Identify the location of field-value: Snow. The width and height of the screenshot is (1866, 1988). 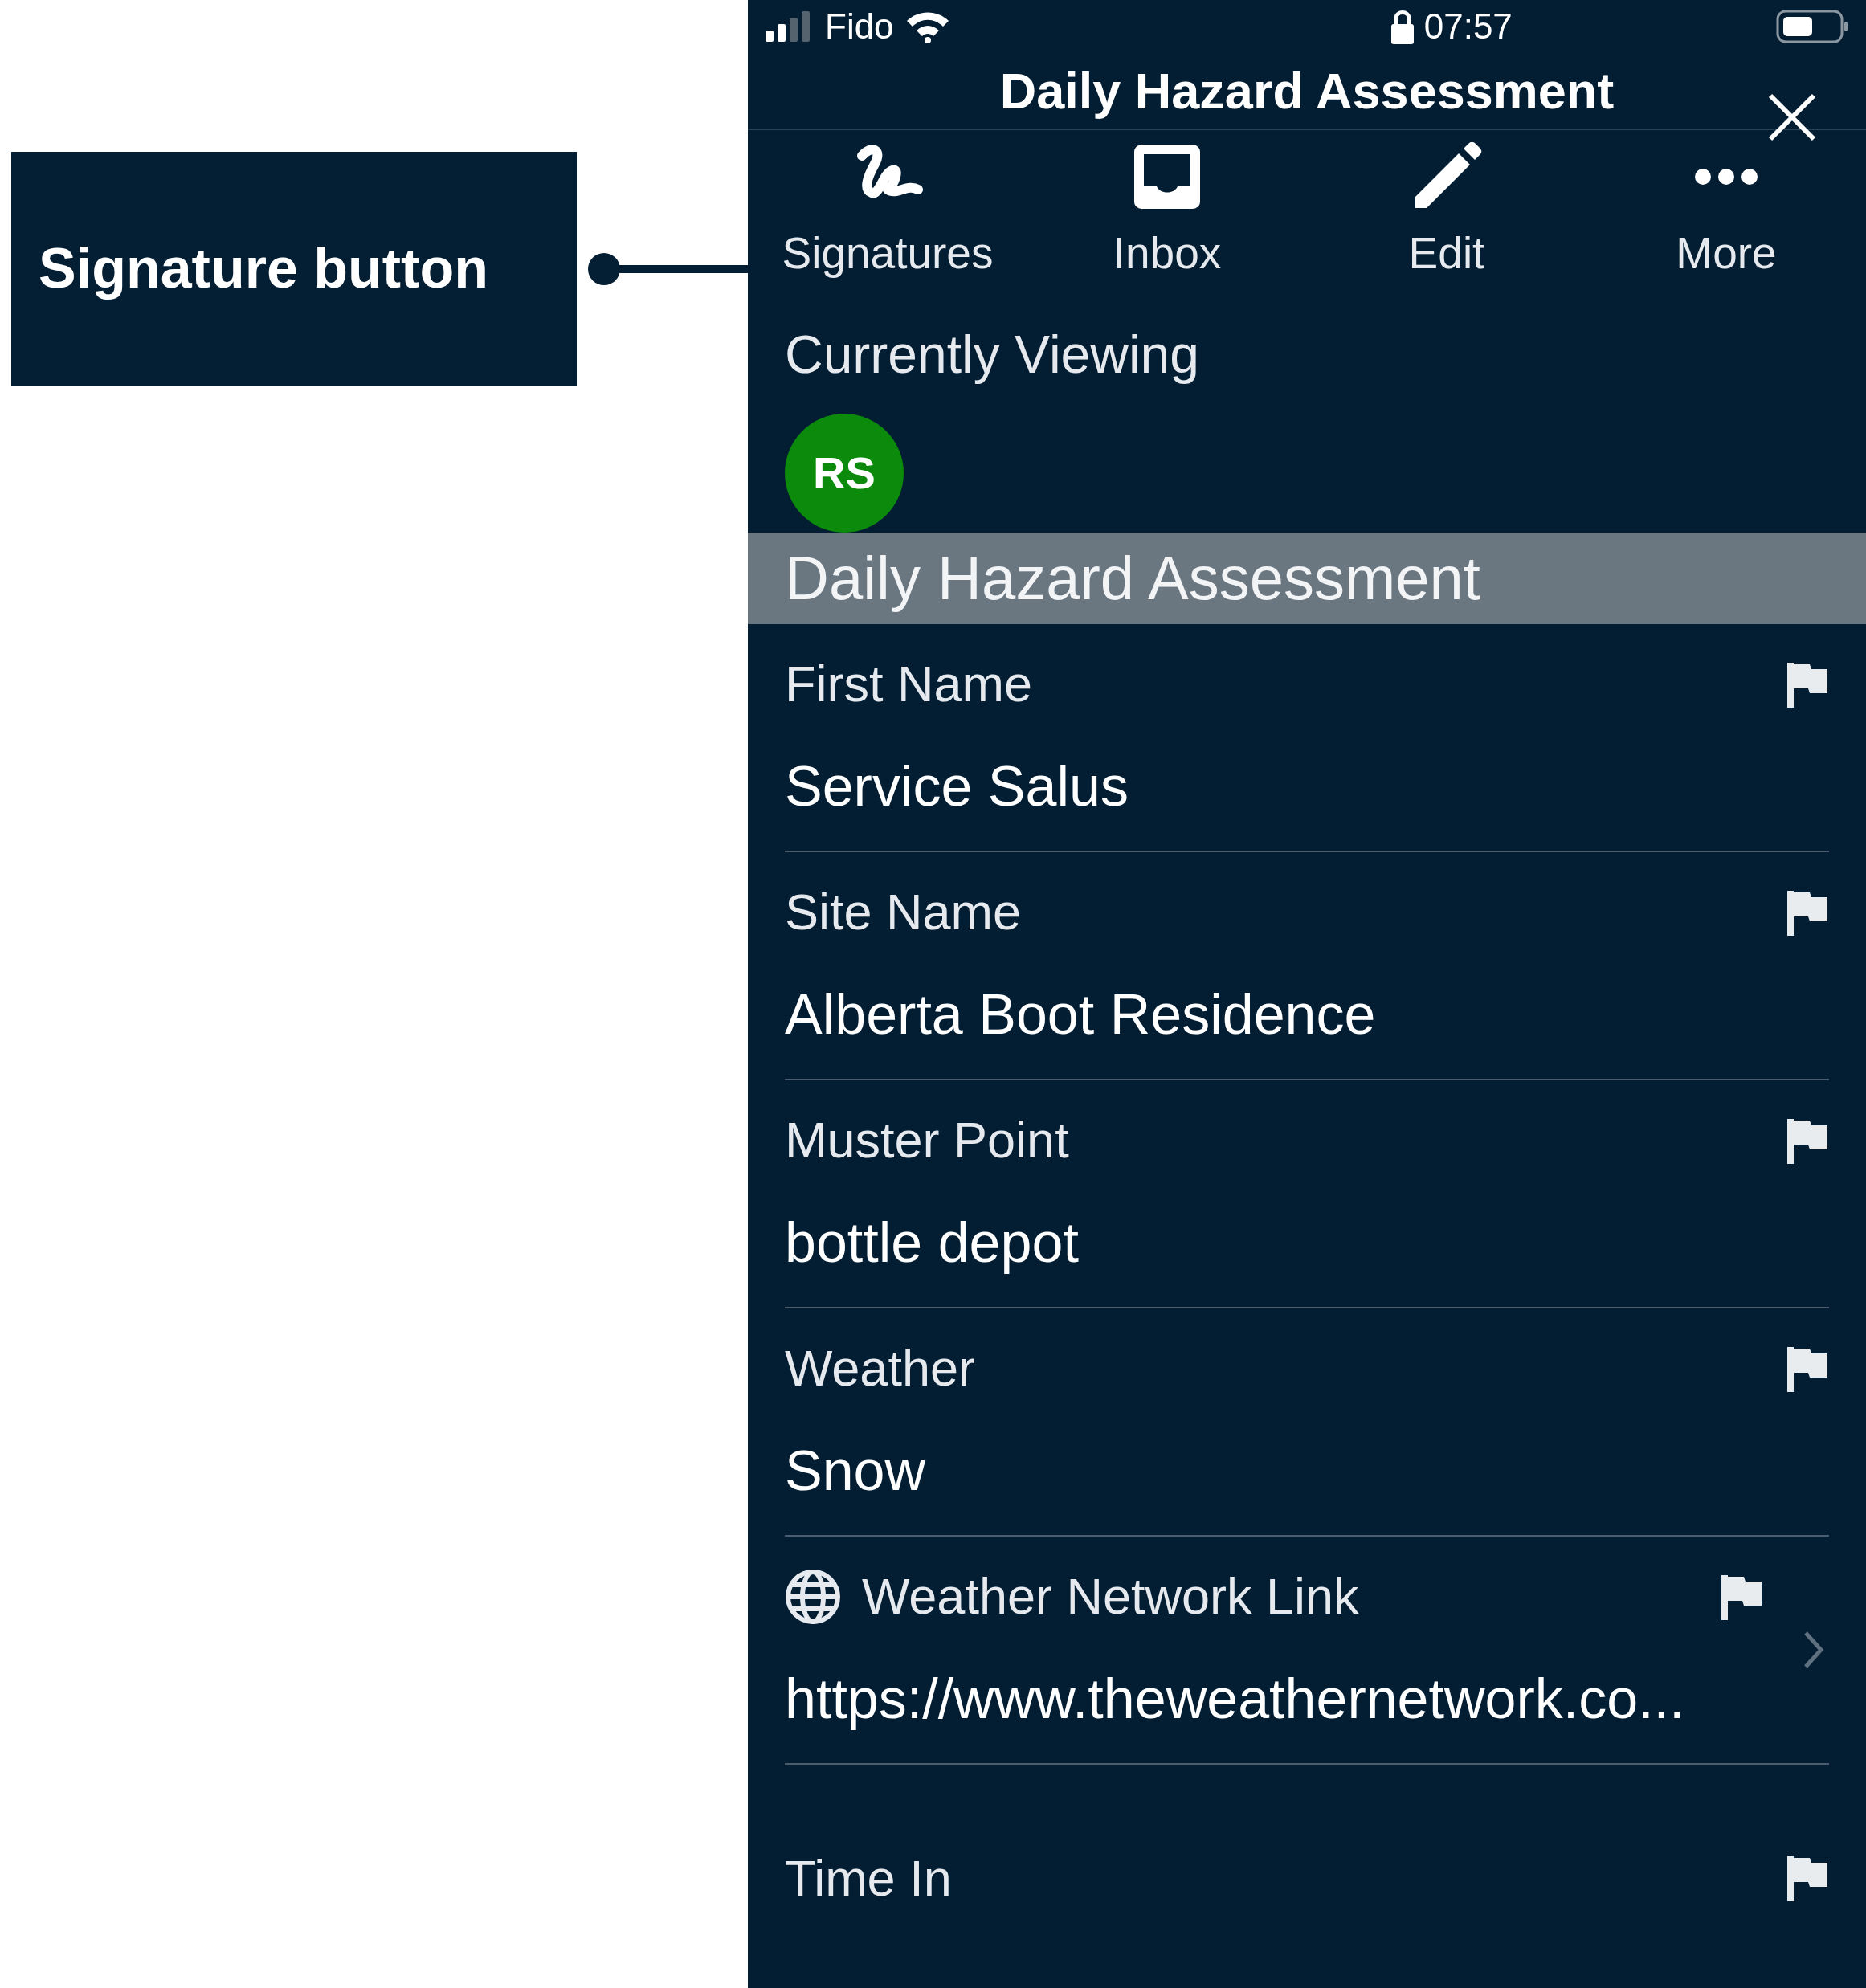
(856, 1471).